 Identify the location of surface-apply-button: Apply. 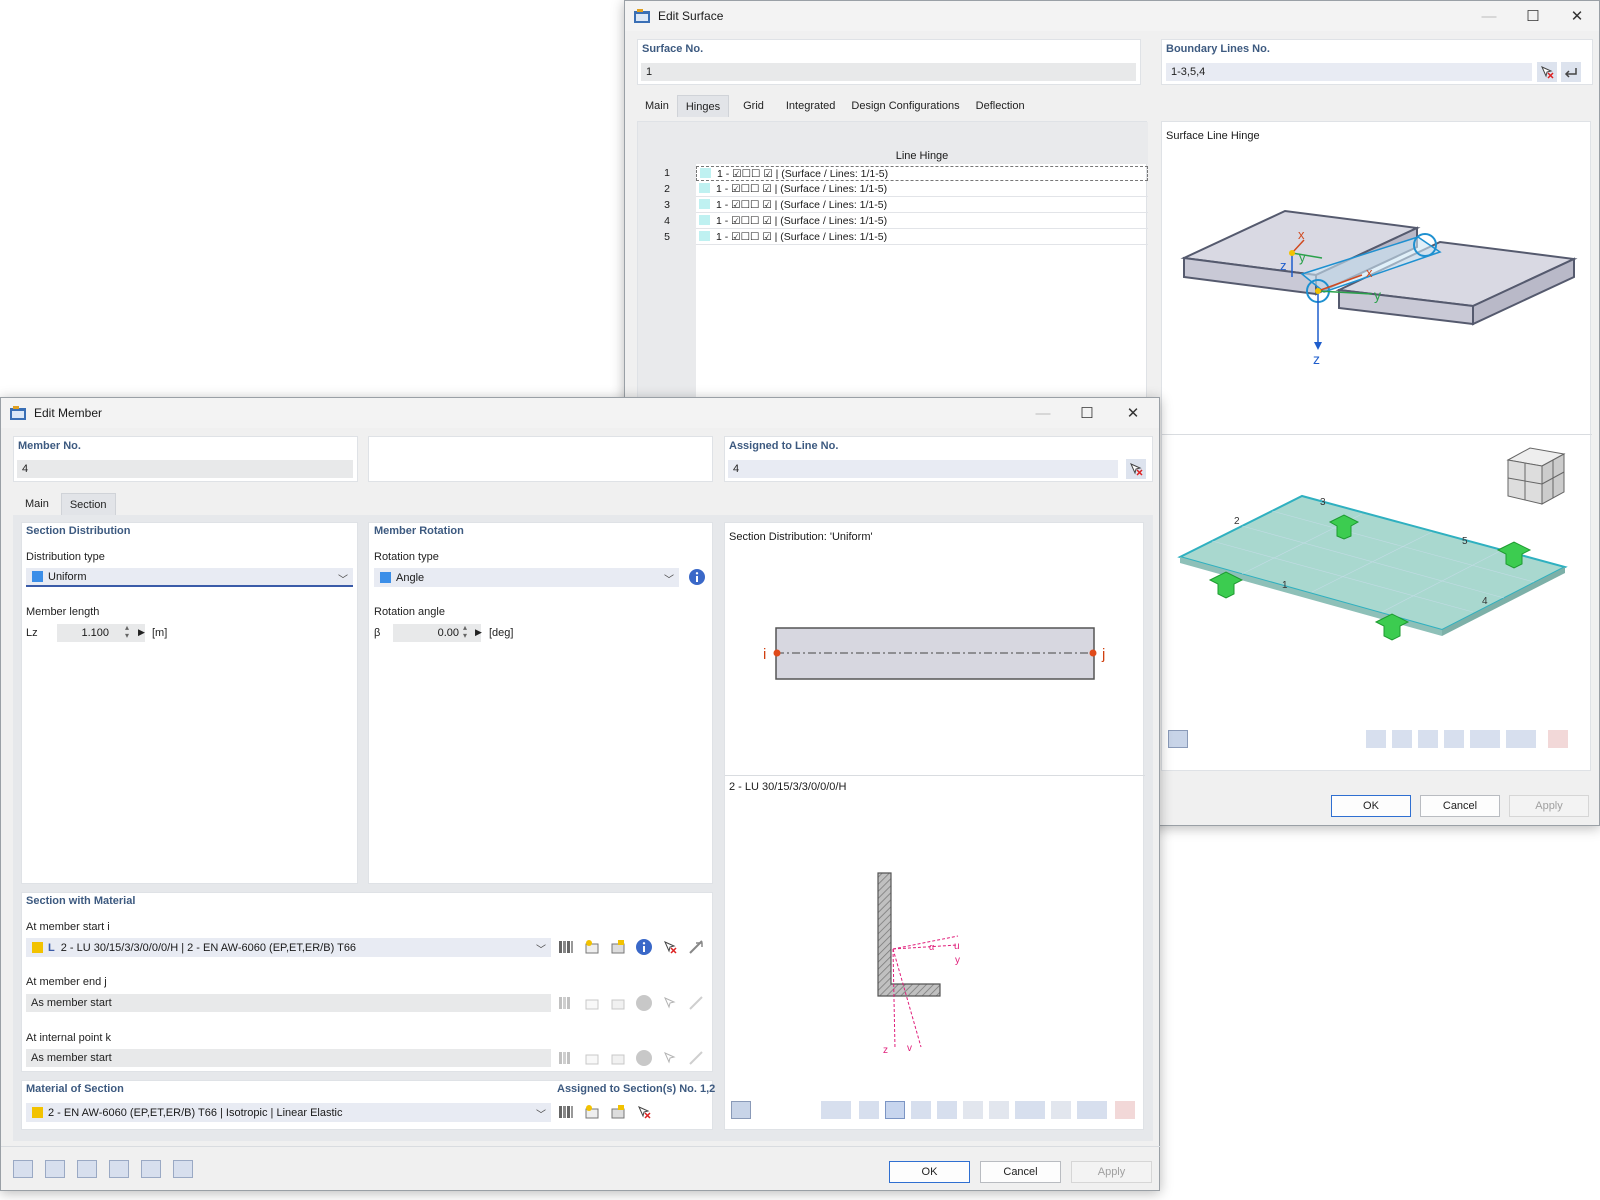
(1549, 806).